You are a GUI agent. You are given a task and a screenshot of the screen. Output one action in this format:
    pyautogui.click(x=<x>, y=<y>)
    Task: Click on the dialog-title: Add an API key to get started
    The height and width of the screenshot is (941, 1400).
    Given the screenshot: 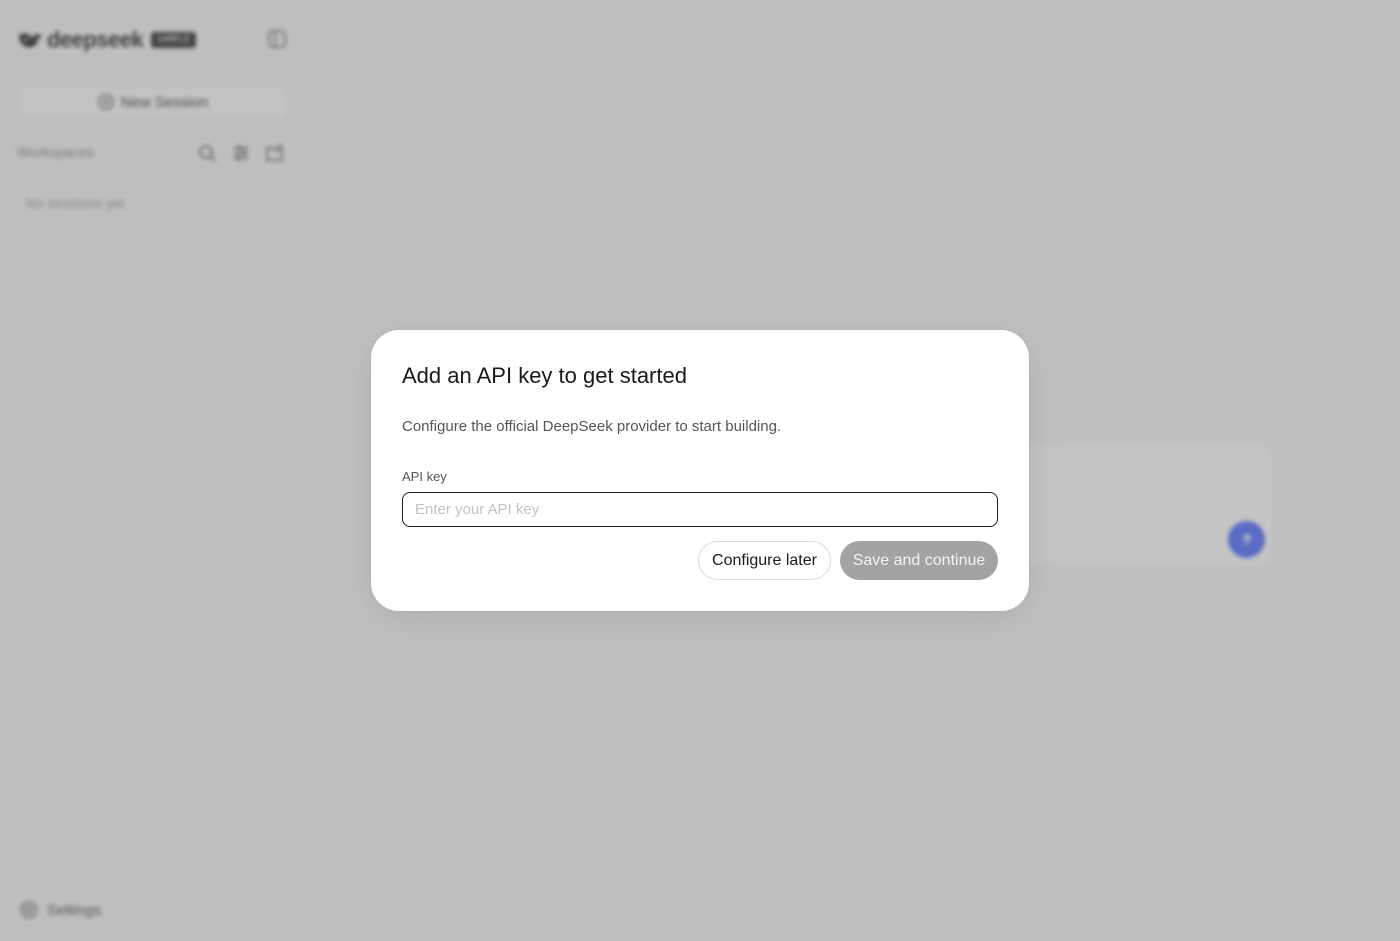 What is the action you would take?
    pyautogui.click(x=544, y=375)
    